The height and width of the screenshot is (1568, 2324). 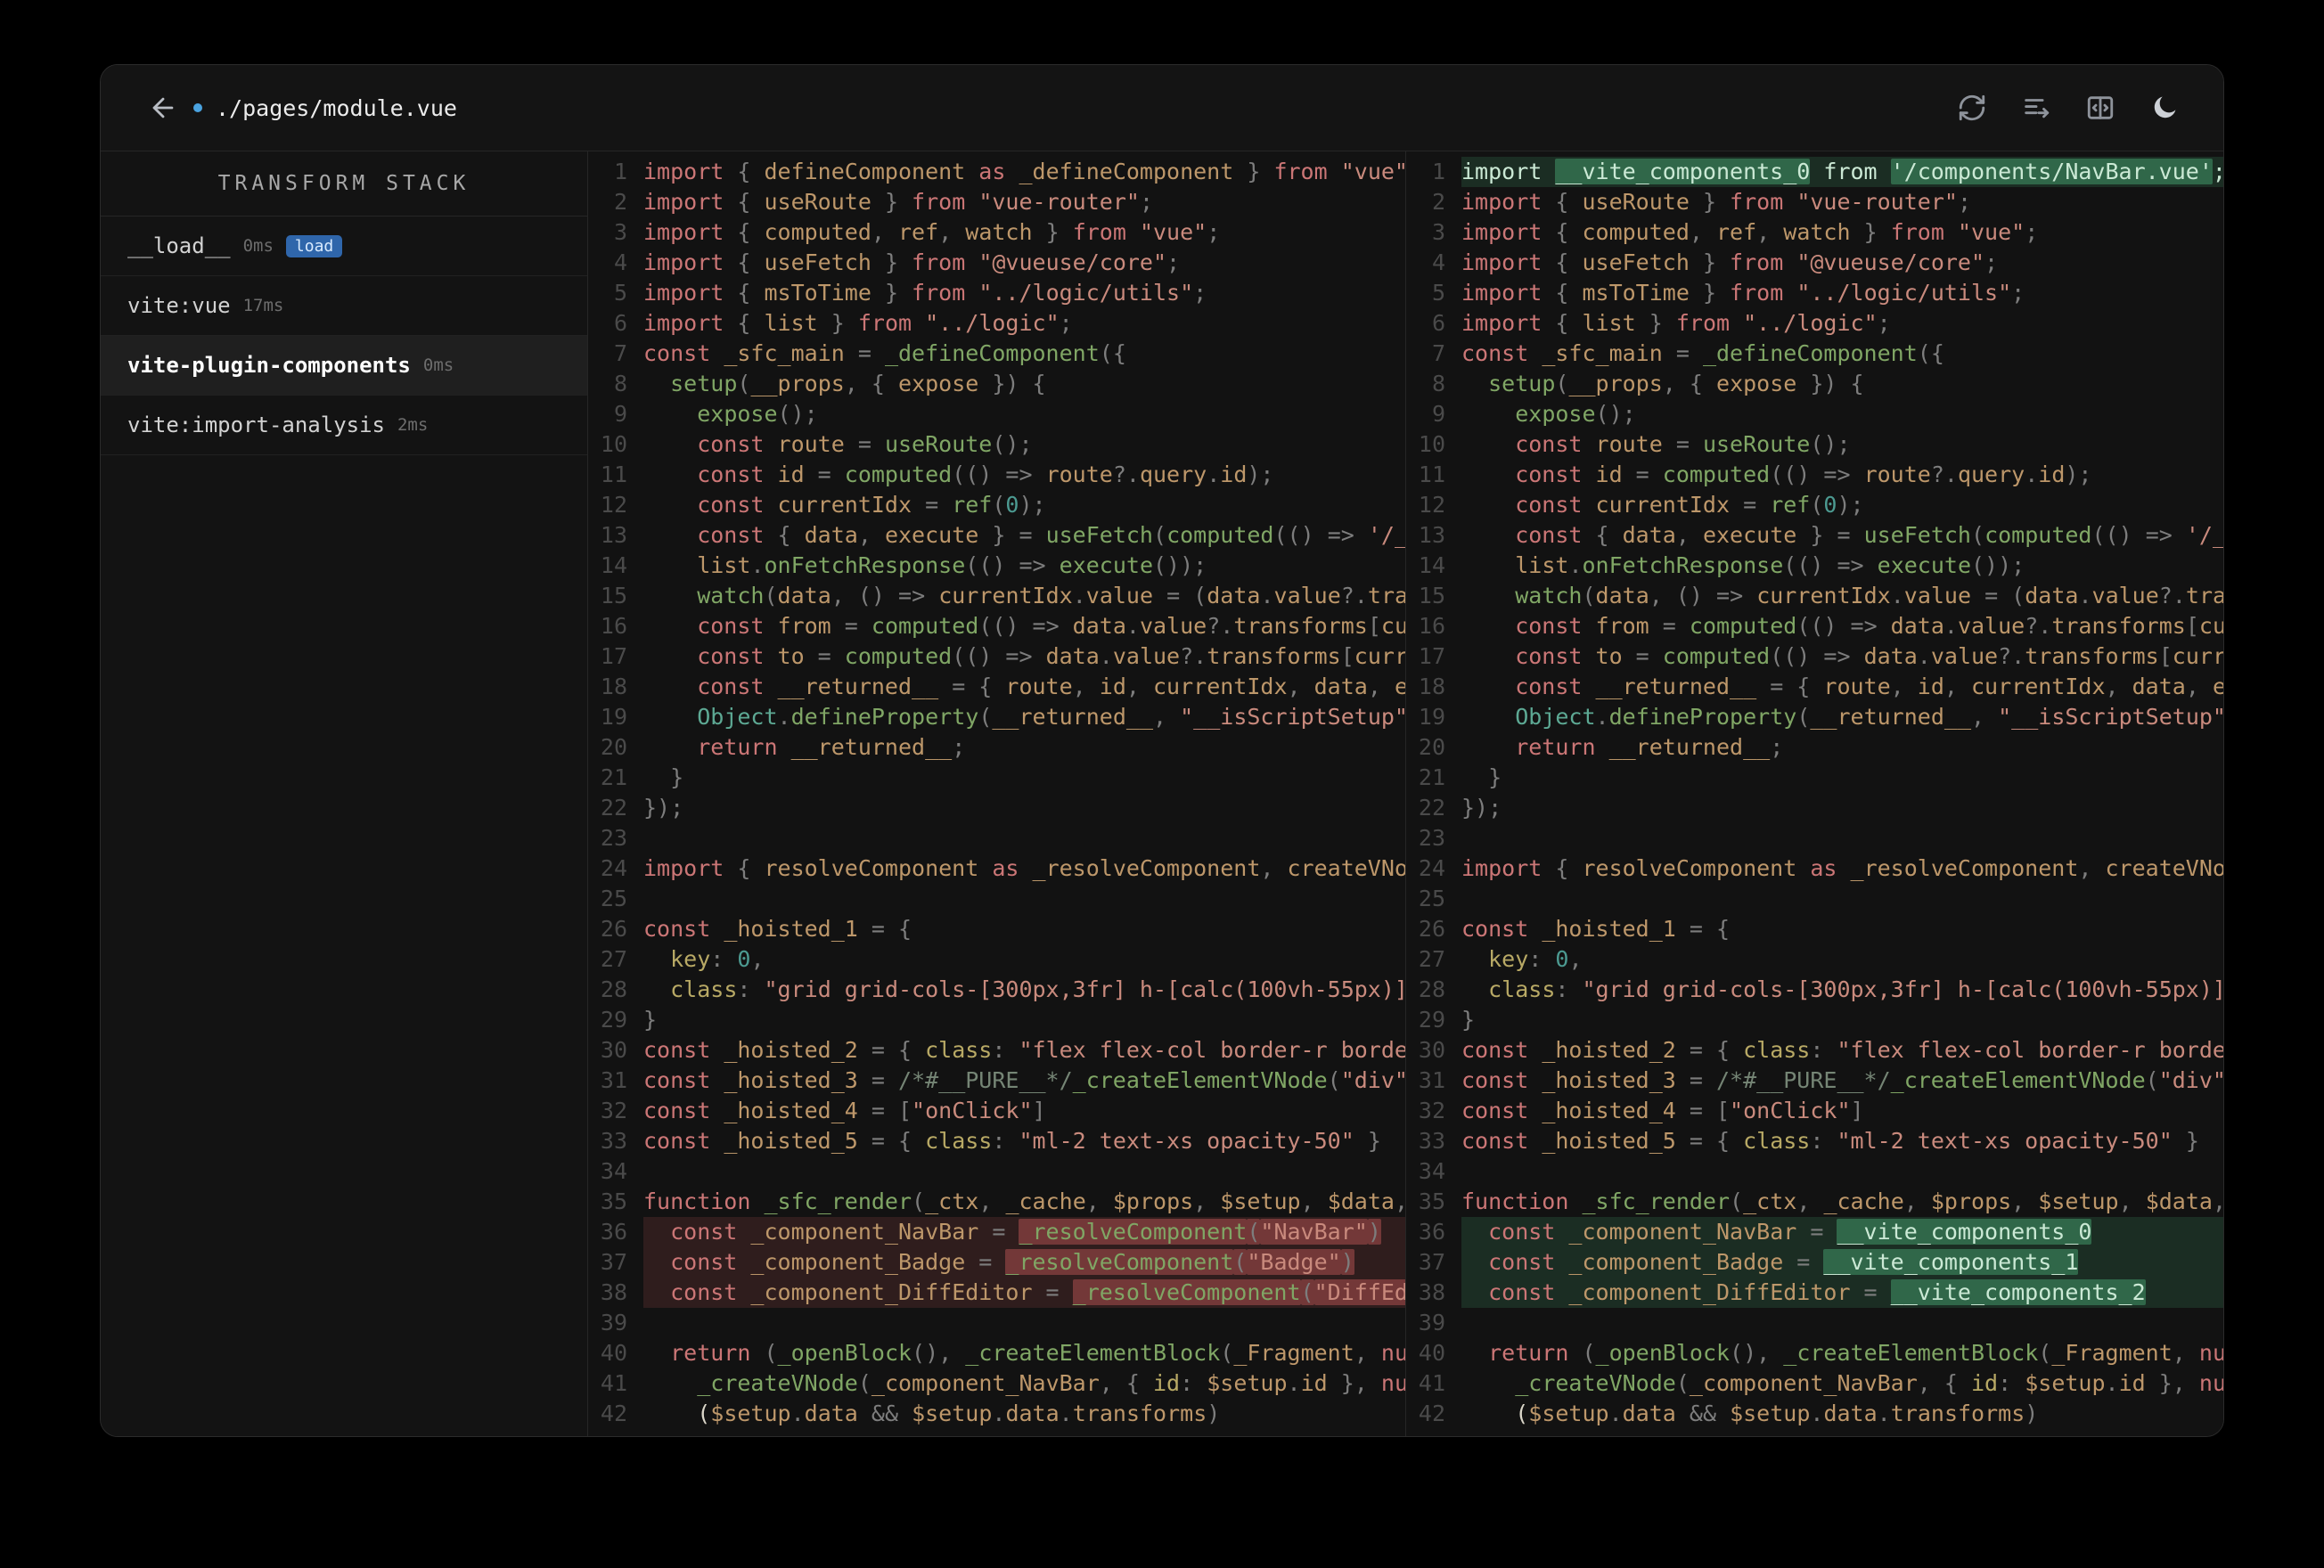 What do you see at coordinates (613, 535) in the screenshot?
I see `line-number: 13` at bounding box center [613, 535].